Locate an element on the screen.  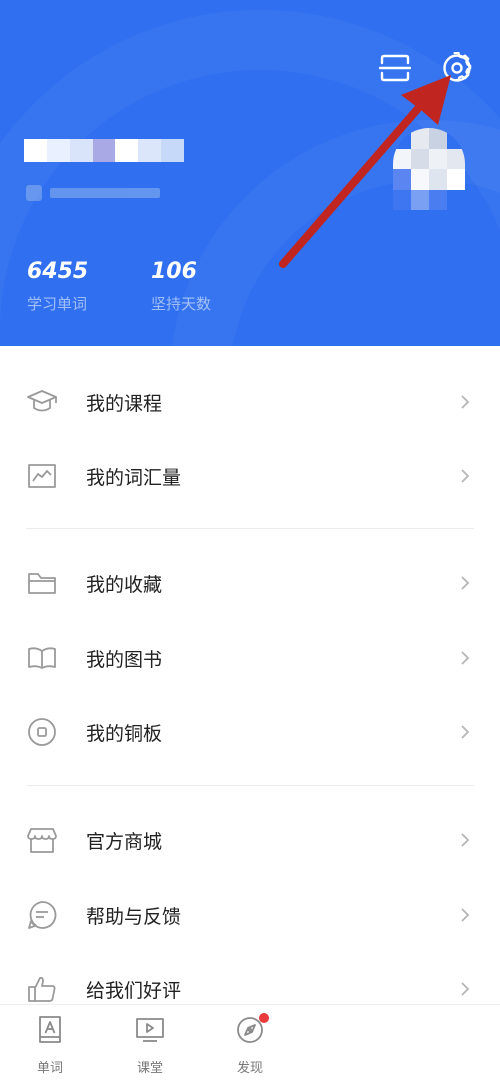
menu-item-label: 我的铜板 is located at coordinates (124, 733).